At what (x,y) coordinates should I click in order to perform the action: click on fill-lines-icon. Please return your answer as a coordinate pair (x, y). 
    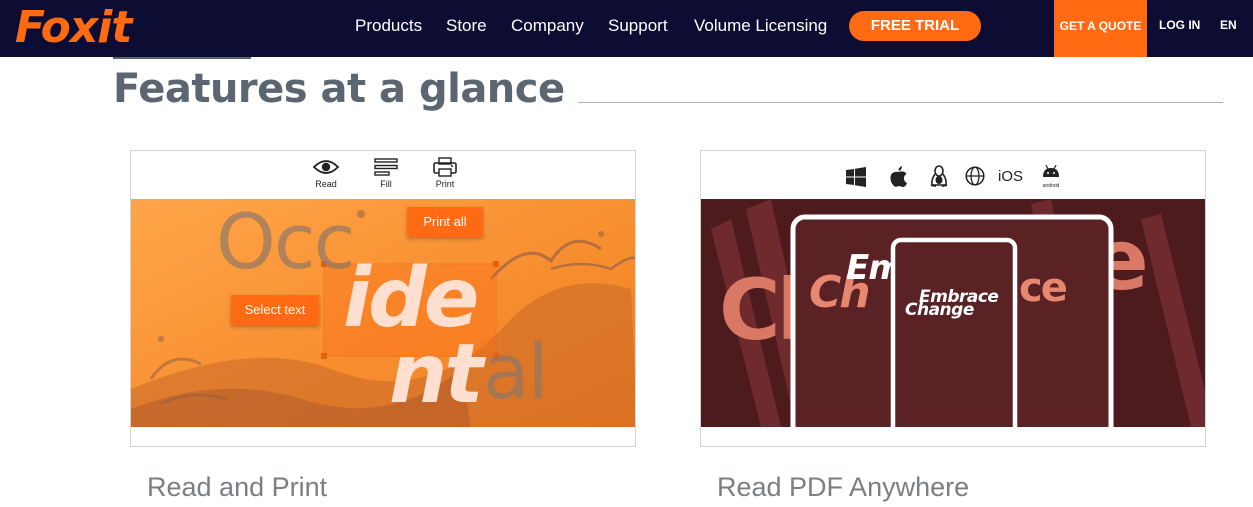
    Looking at the image, I should click on (386, 167).